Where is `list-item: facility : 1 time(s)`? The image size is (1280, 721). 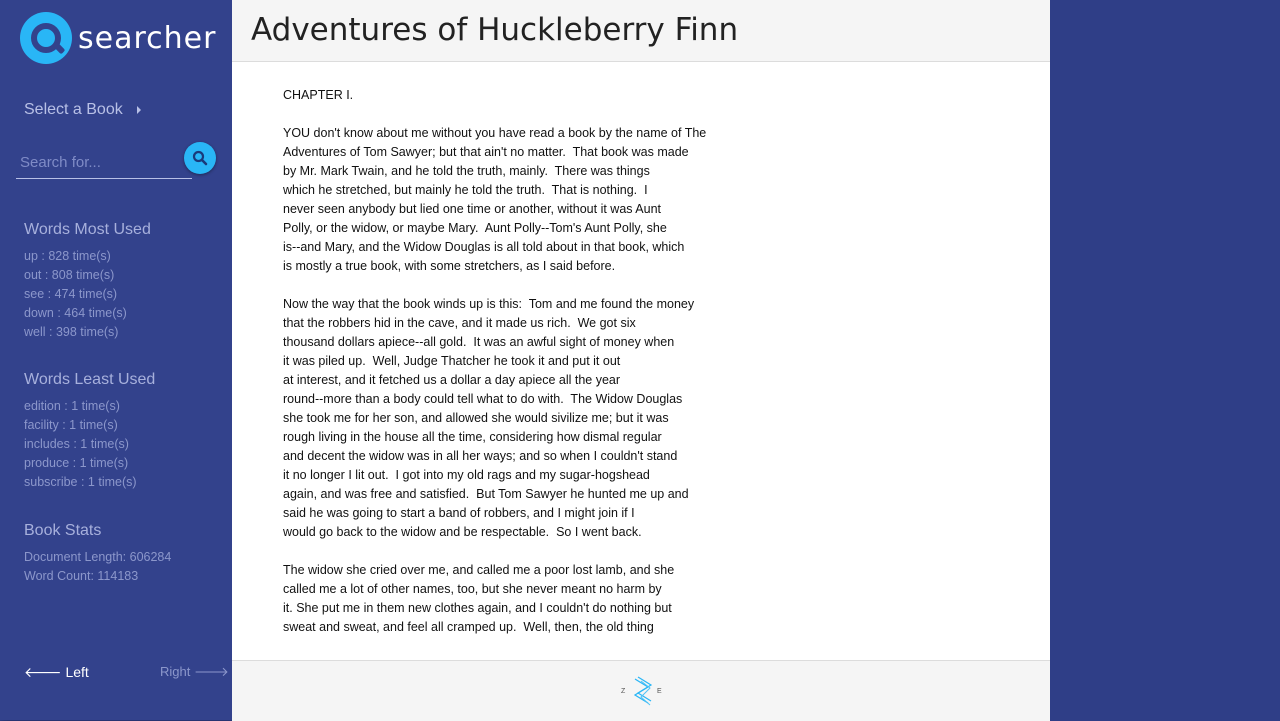 list-item: facility : 1 time(s) is located at coordinates (71, 425).